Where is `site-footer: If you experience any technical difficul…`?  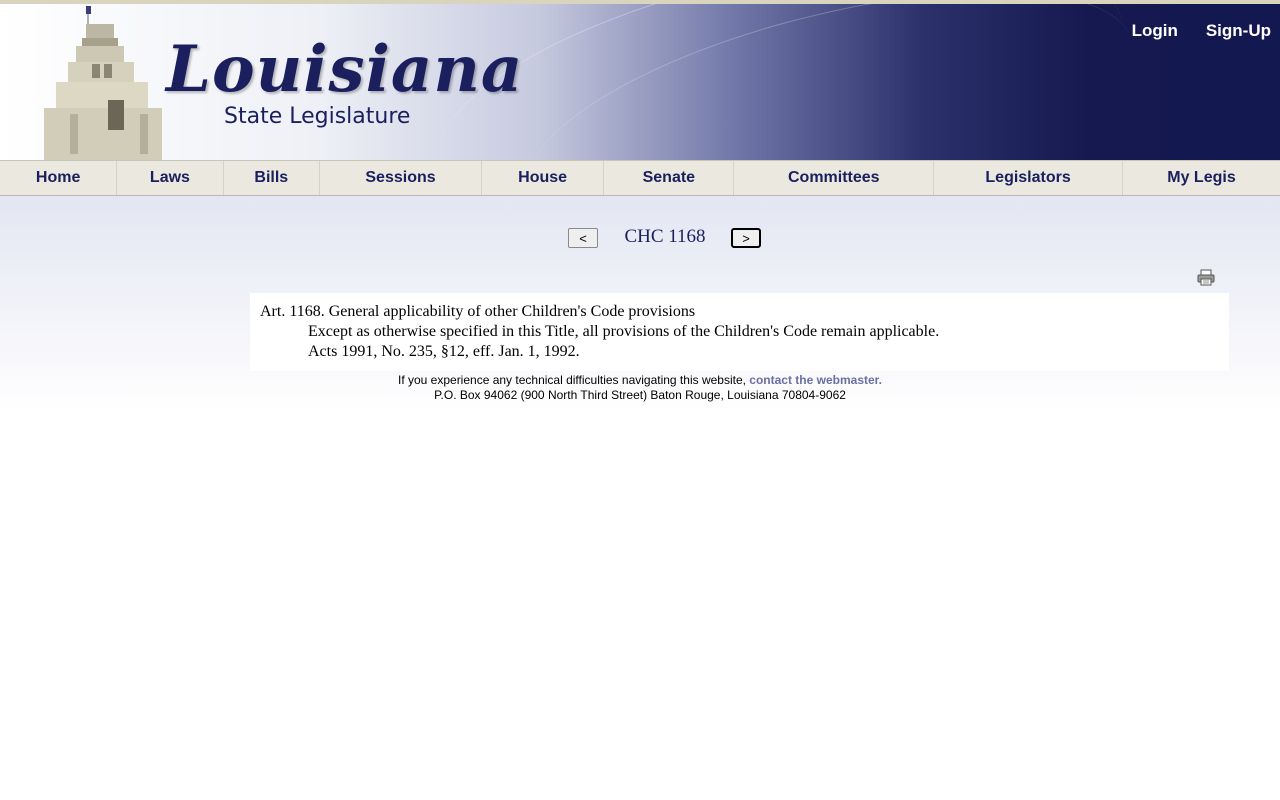 site-footer: If you experience any technical difficul… is located at coordinates (640, 388).